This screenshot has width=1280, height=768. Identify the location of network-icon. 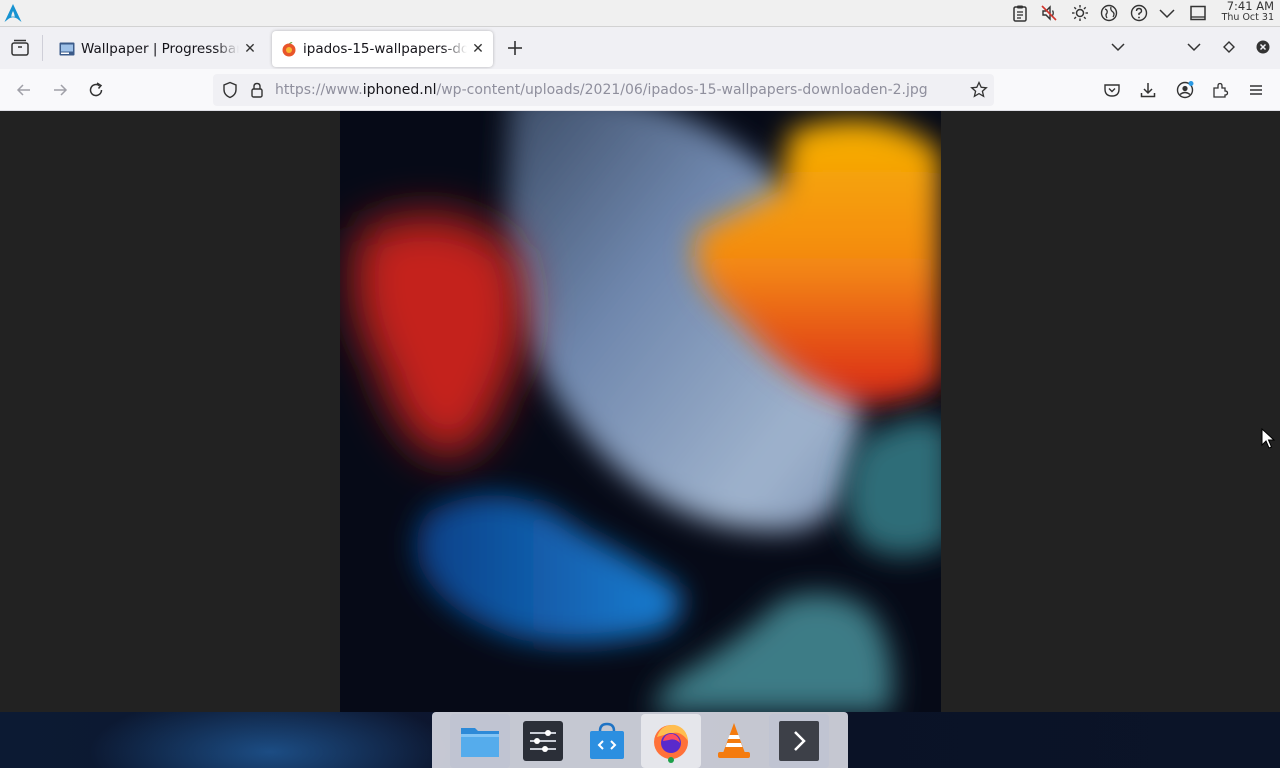
(1109, 13).